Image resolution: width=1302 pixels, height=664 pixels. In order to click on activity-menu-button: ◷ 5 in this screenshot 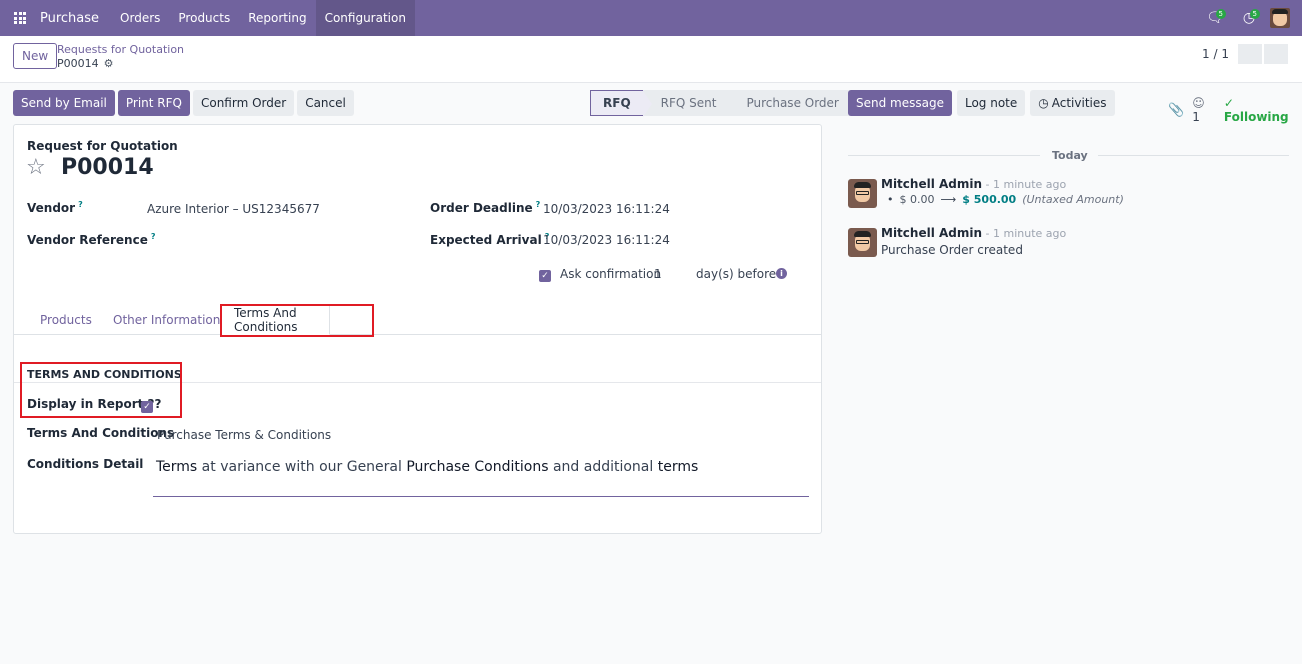, I will do `click(1249, 18)`.